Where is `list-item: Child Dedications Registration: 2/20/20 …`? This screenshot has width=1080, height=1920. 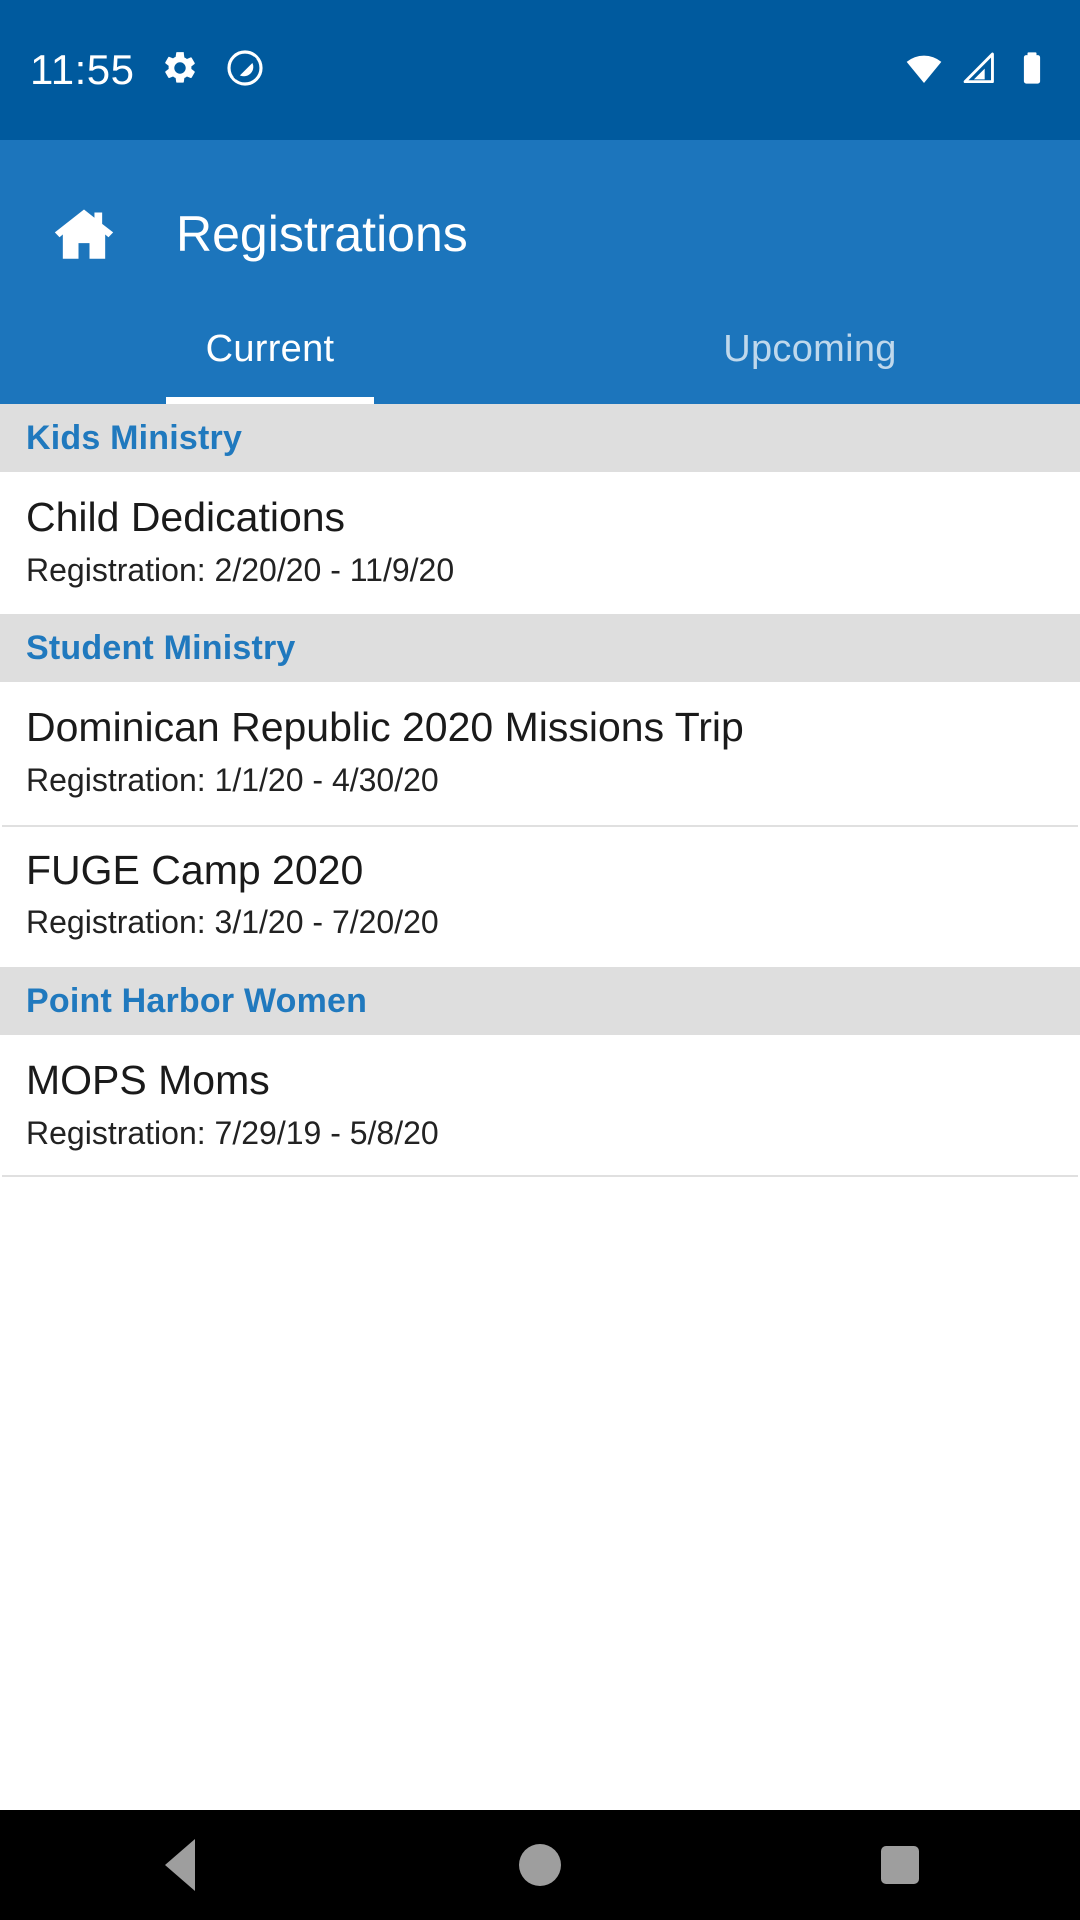
list-item: Child Dedications Registration: 2/20/20 … is located at coordinates (540, 543).